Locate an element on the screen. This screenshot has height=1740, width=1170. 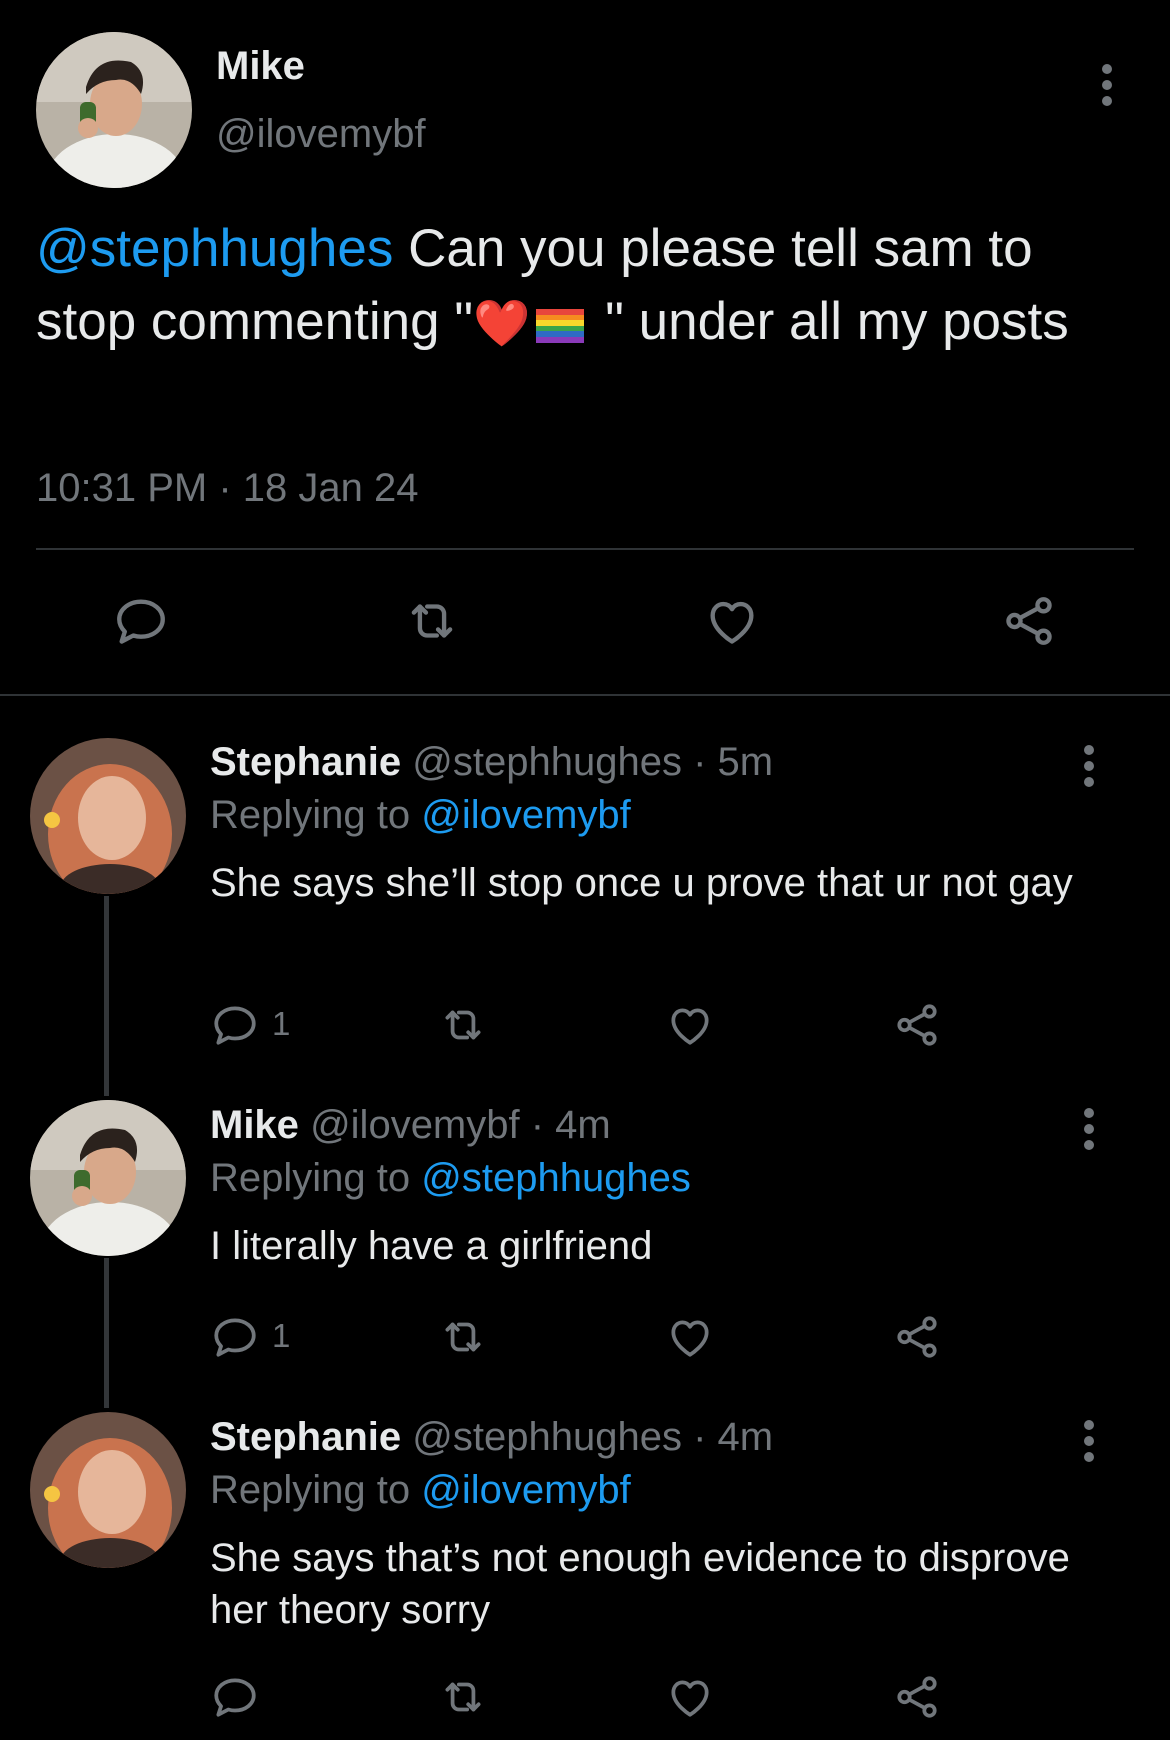
replying-to: Replying to @stephhughes is located at coordinates (450, 1178).